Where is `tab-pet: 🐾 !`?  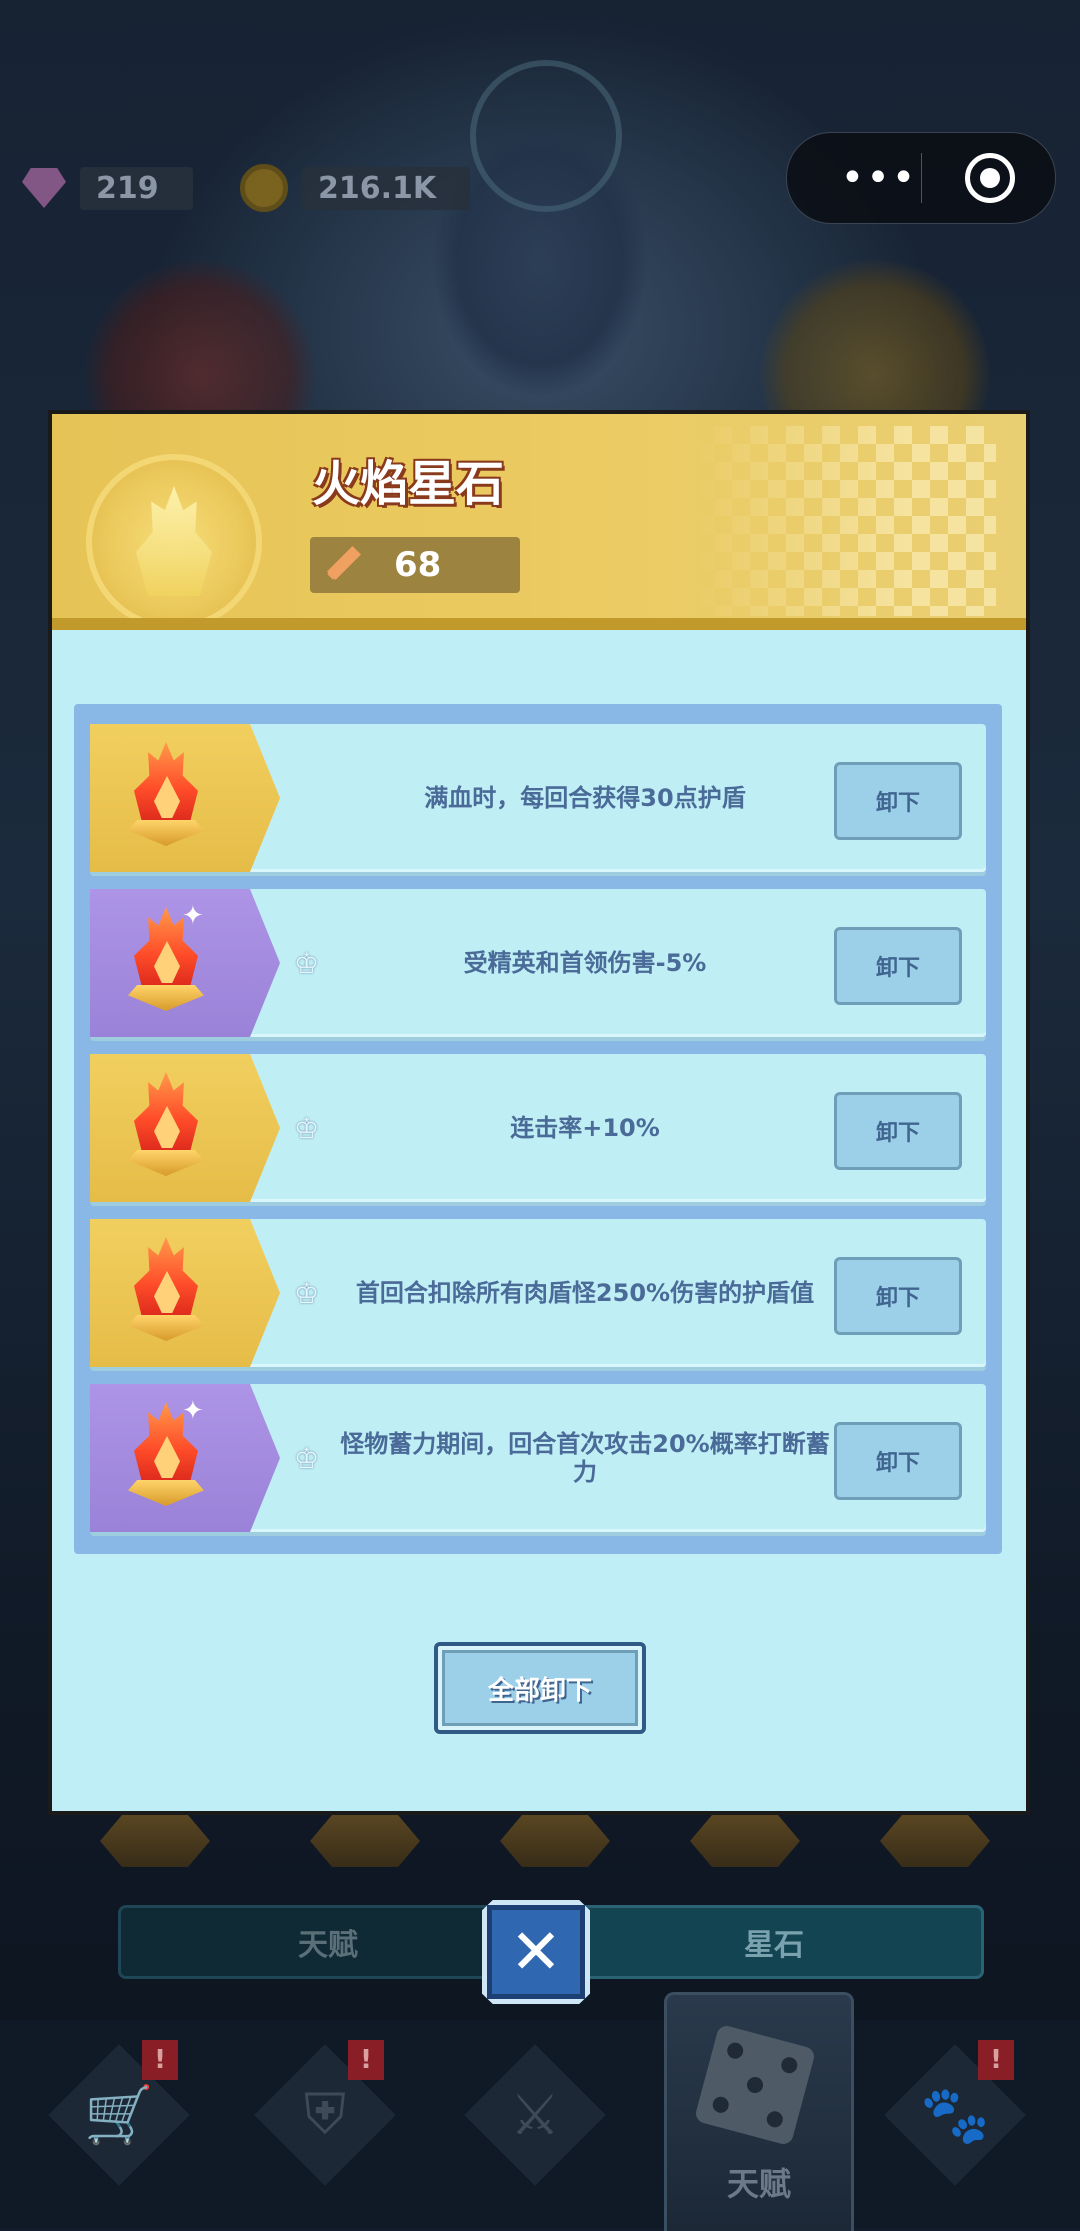 tab-pet: 🐾 ! is located at coordinates (955, 2113).